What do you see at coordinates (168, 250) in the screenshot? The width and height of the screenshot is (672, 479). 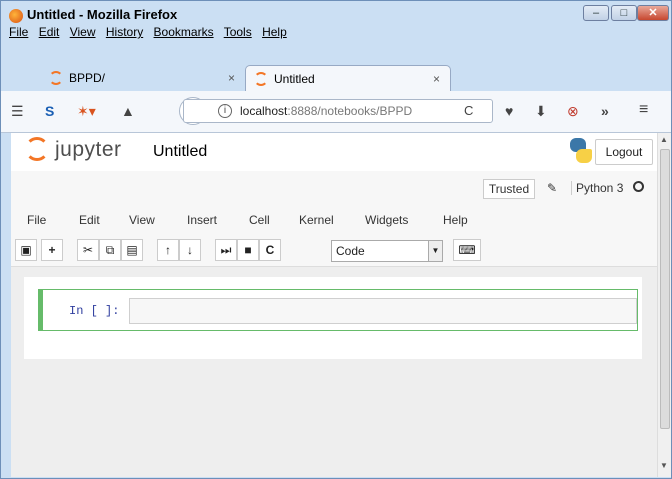 I see `move-up-icon: ↑` at bounding box center [168, 250].